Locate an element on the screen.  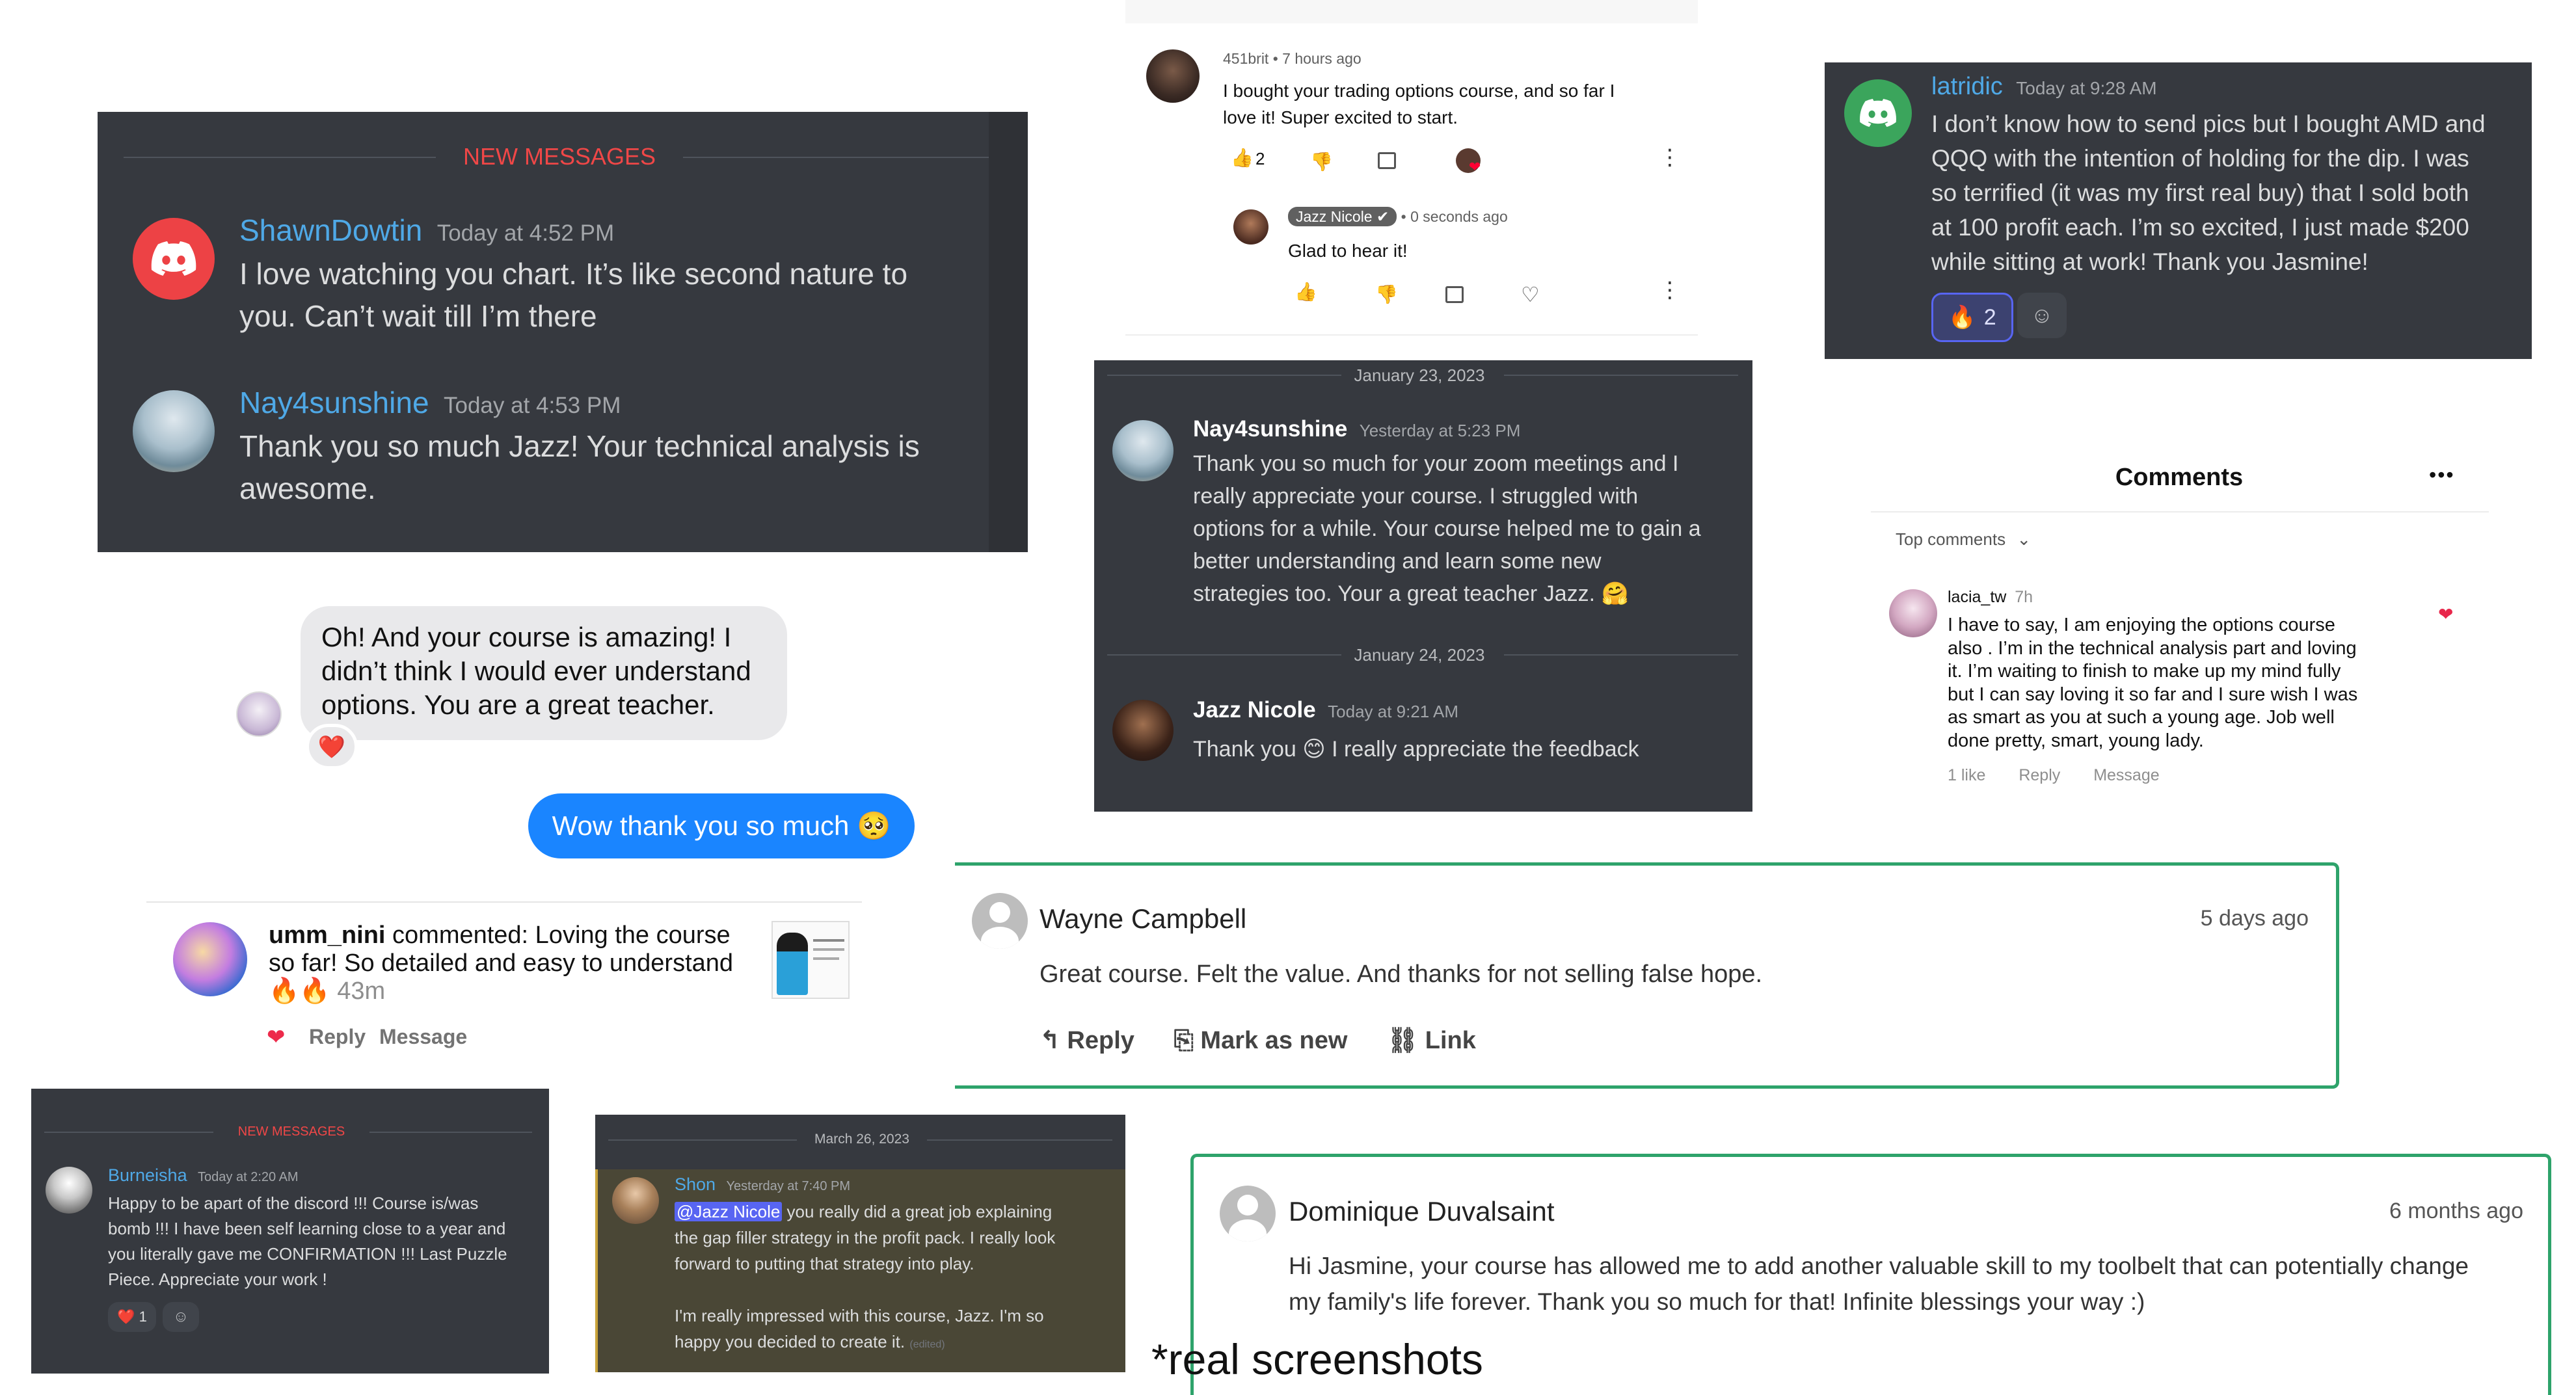
post-thumbnail is located at coordinates (810, 960).